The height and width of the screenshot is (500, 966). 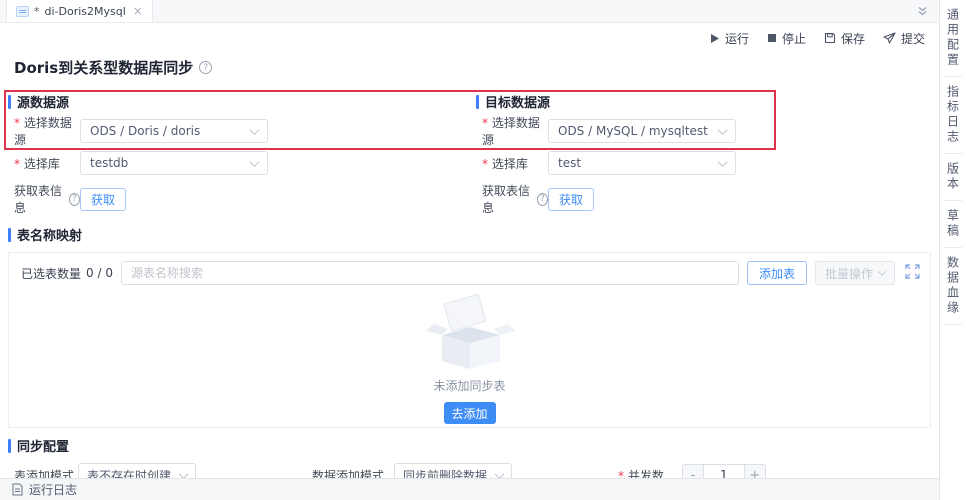 I want to click on concurrency-label: 并发数, so click(x=641, y=473).